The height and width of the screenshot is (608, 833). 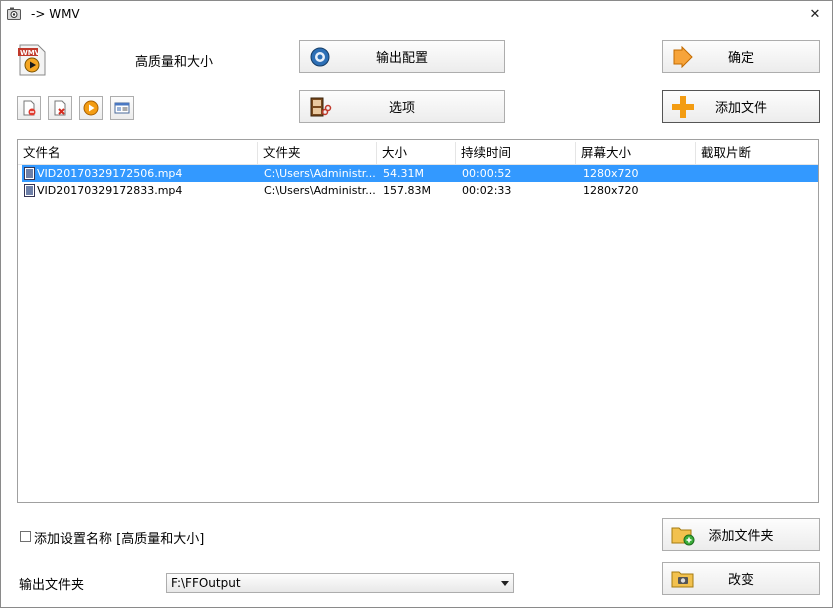 I want to click on output-config-button: 输出配置, so click(x=402, y=56).